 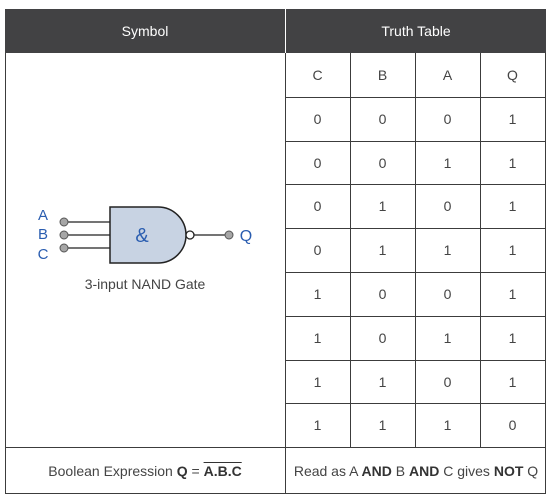 What do you see at coordinates (112, 470) in the screenshot?
I see `expression-prefix: Boolean Expression` at bounding box center [112, 470].